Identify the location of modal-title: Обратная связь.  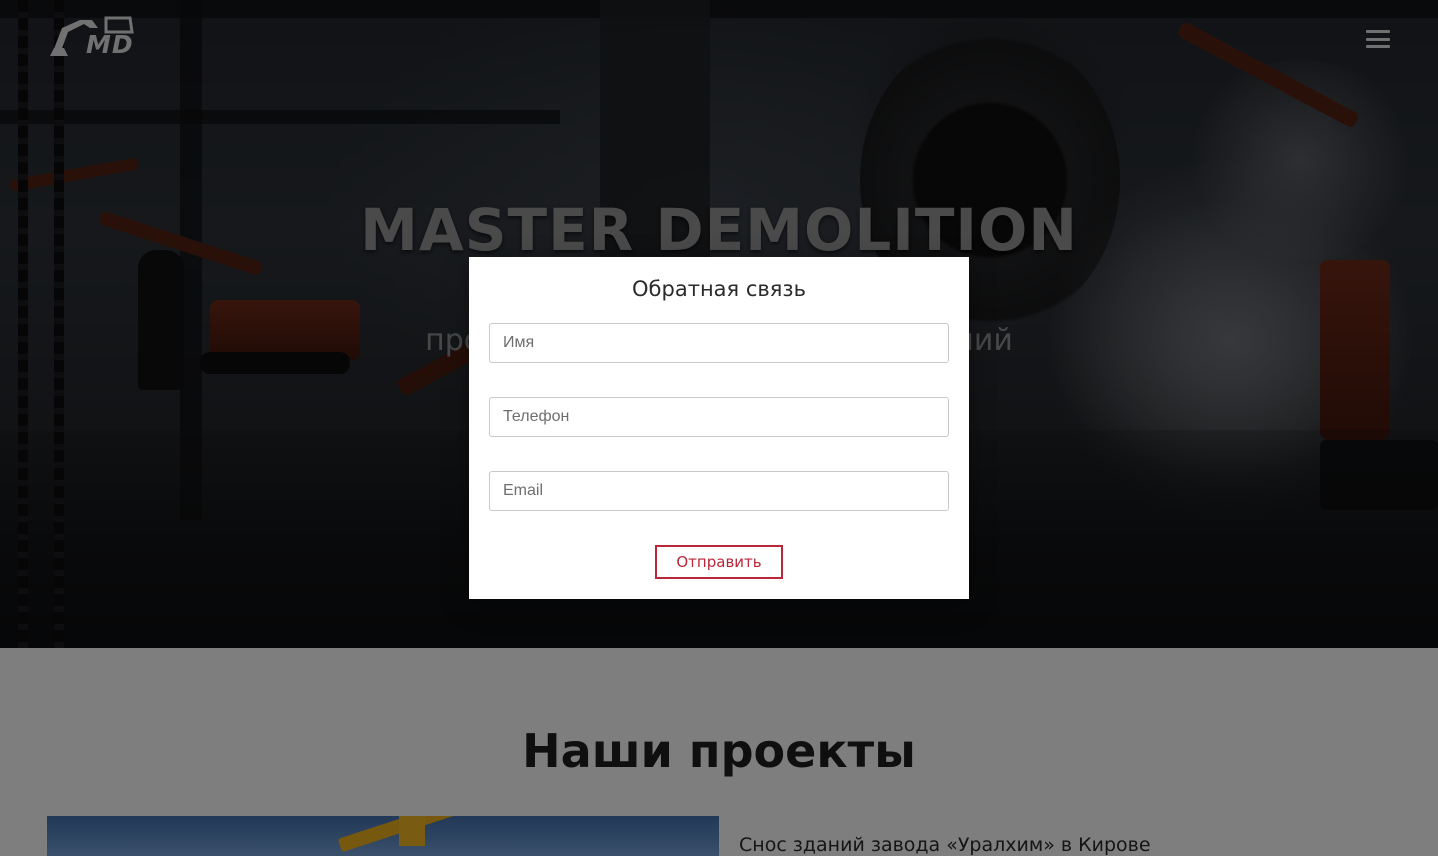
(719, 289).